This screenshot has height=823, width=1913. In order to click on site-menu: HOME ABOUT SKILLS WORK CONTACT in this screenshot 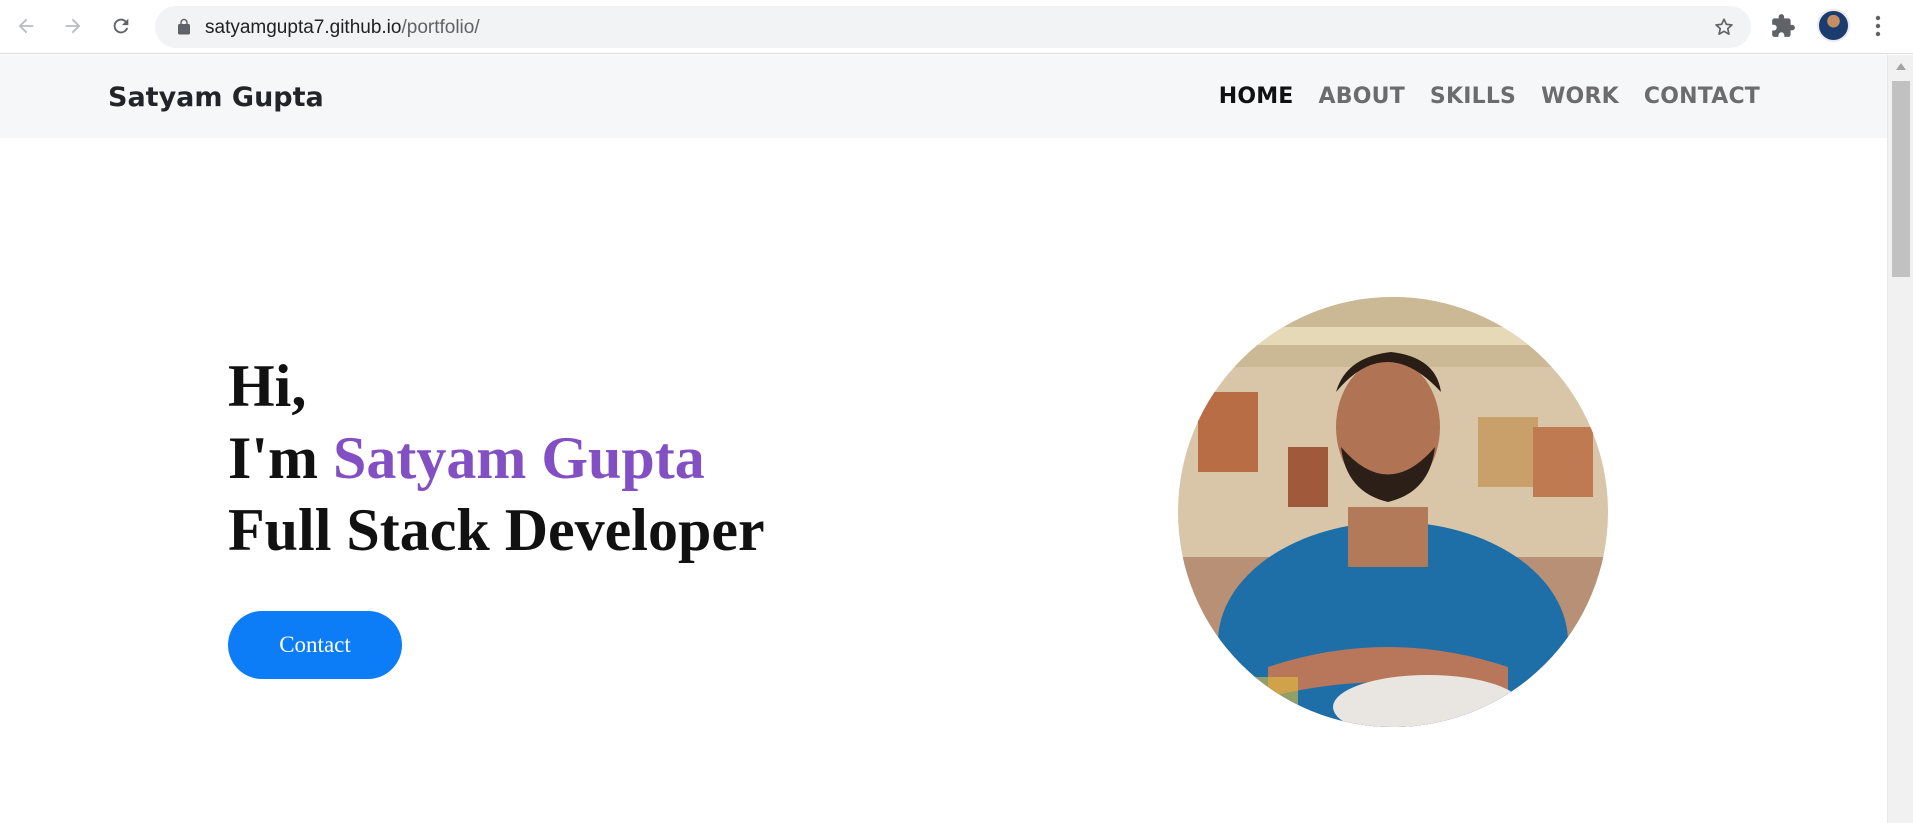, I will do `click(1489, 96)`.